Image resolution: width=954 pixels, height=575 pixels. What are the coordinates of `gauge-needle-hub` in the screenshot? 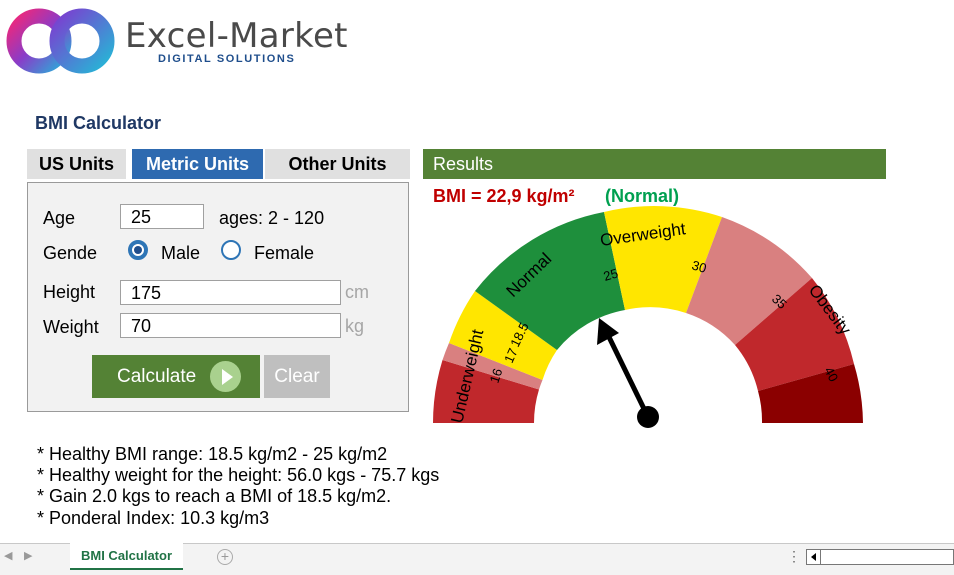 It's located at (648, 417).